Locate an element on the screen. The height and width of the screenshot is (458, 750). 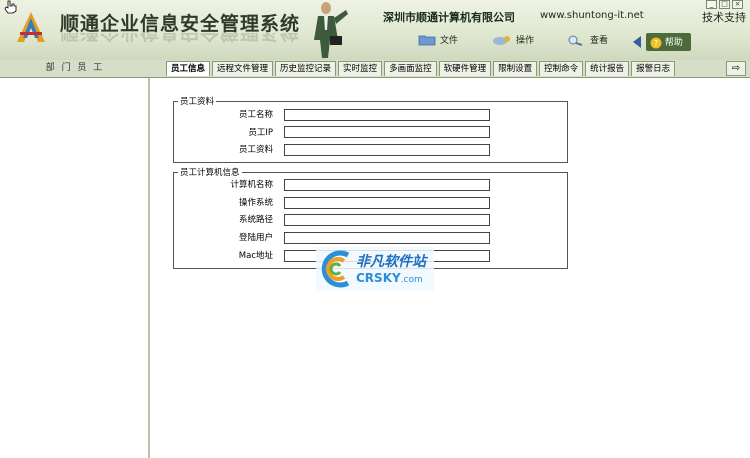
menu-operate: 操作 is located at coordinates (513, 39).